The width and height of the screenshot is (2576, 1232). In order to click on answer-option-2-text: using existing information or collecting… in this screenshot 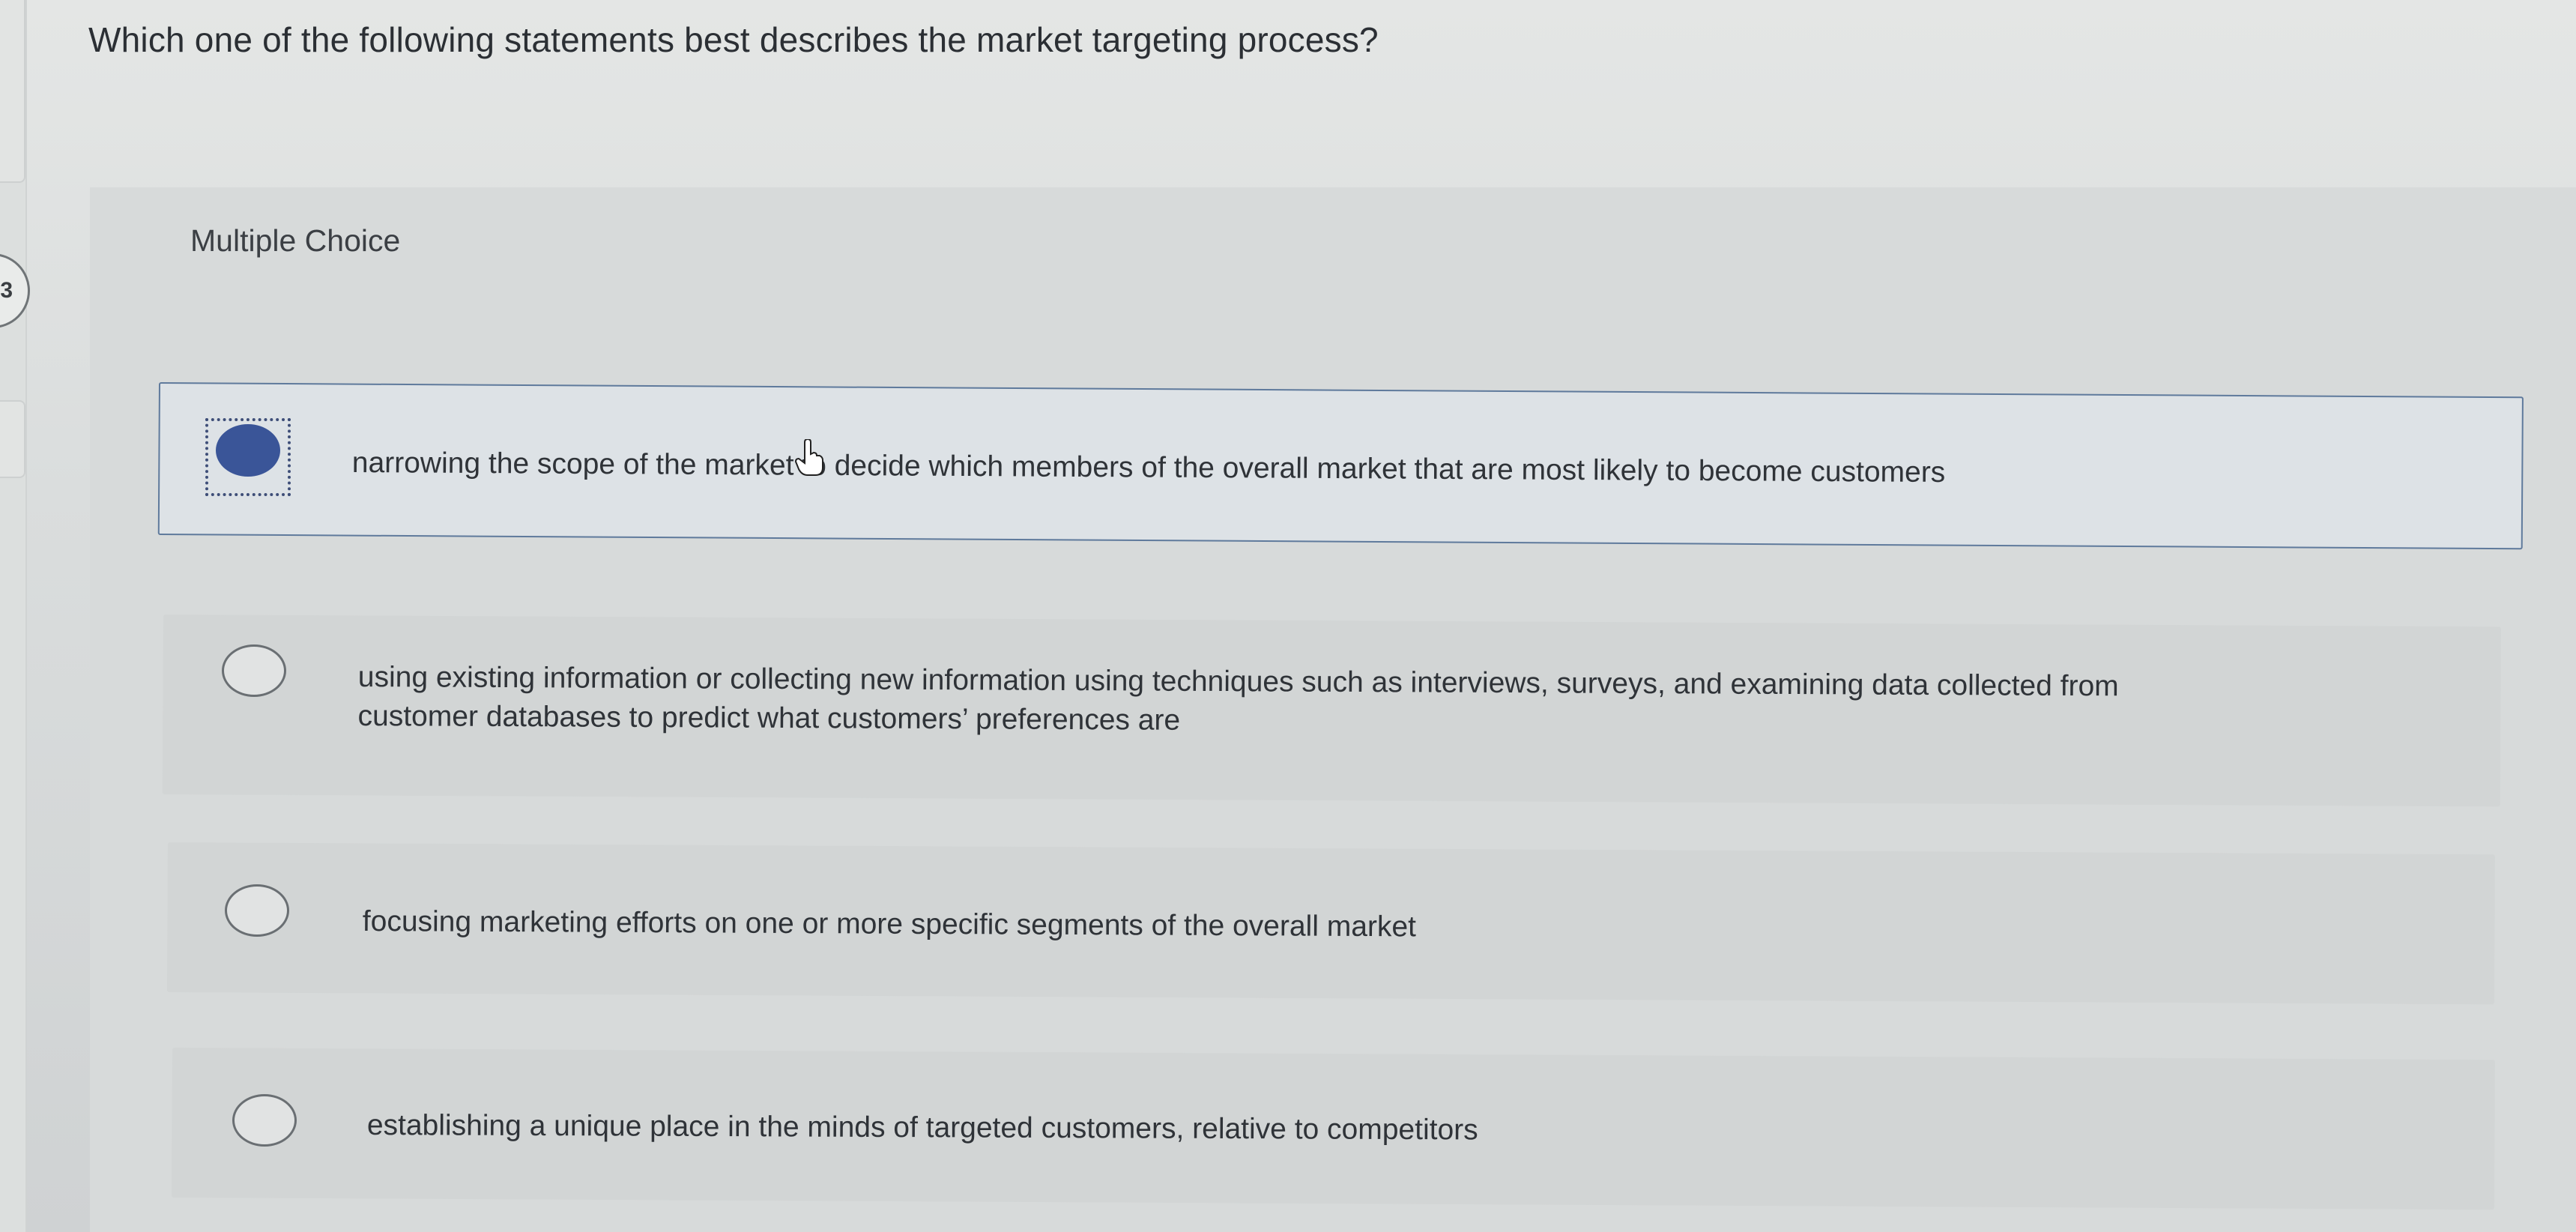, I will do `click(1237, 702)`.